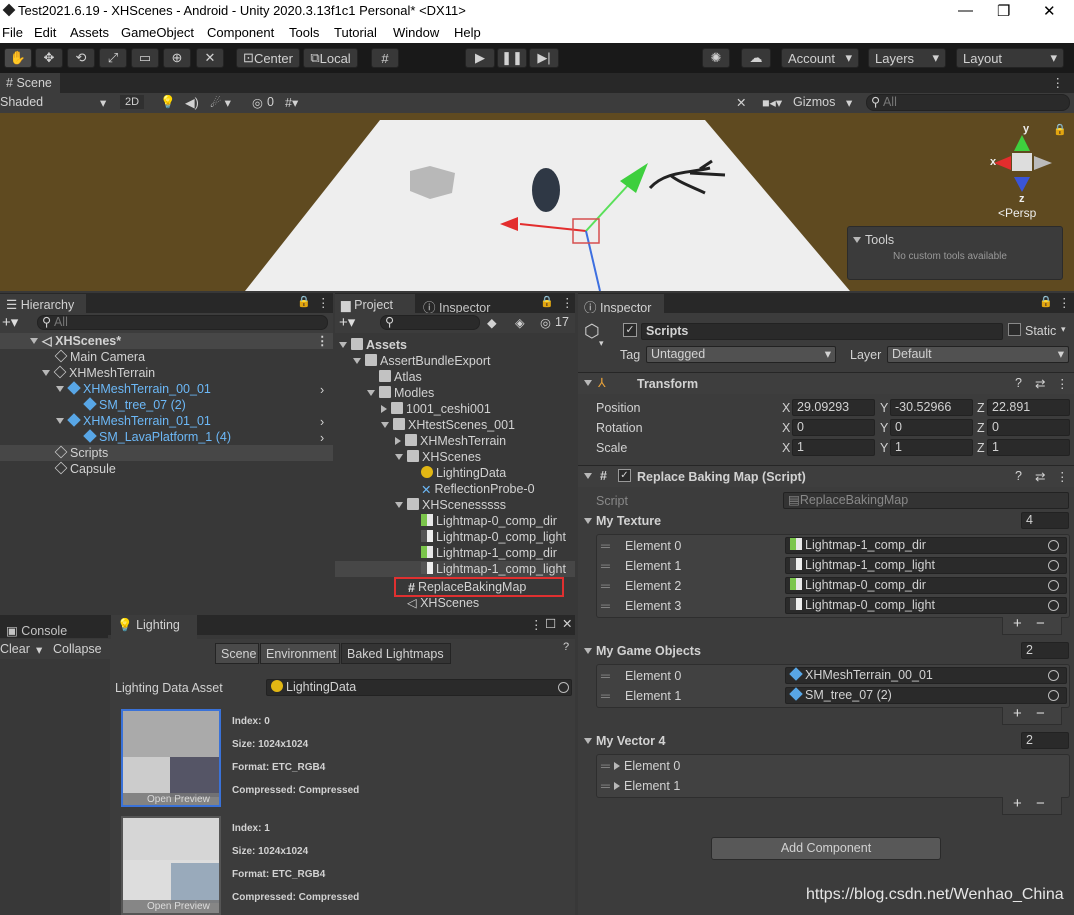  Describe the element at coordinates (621, 304) in the screenshot. I see `tab-inspector: ⓘ Inspector` at that location.